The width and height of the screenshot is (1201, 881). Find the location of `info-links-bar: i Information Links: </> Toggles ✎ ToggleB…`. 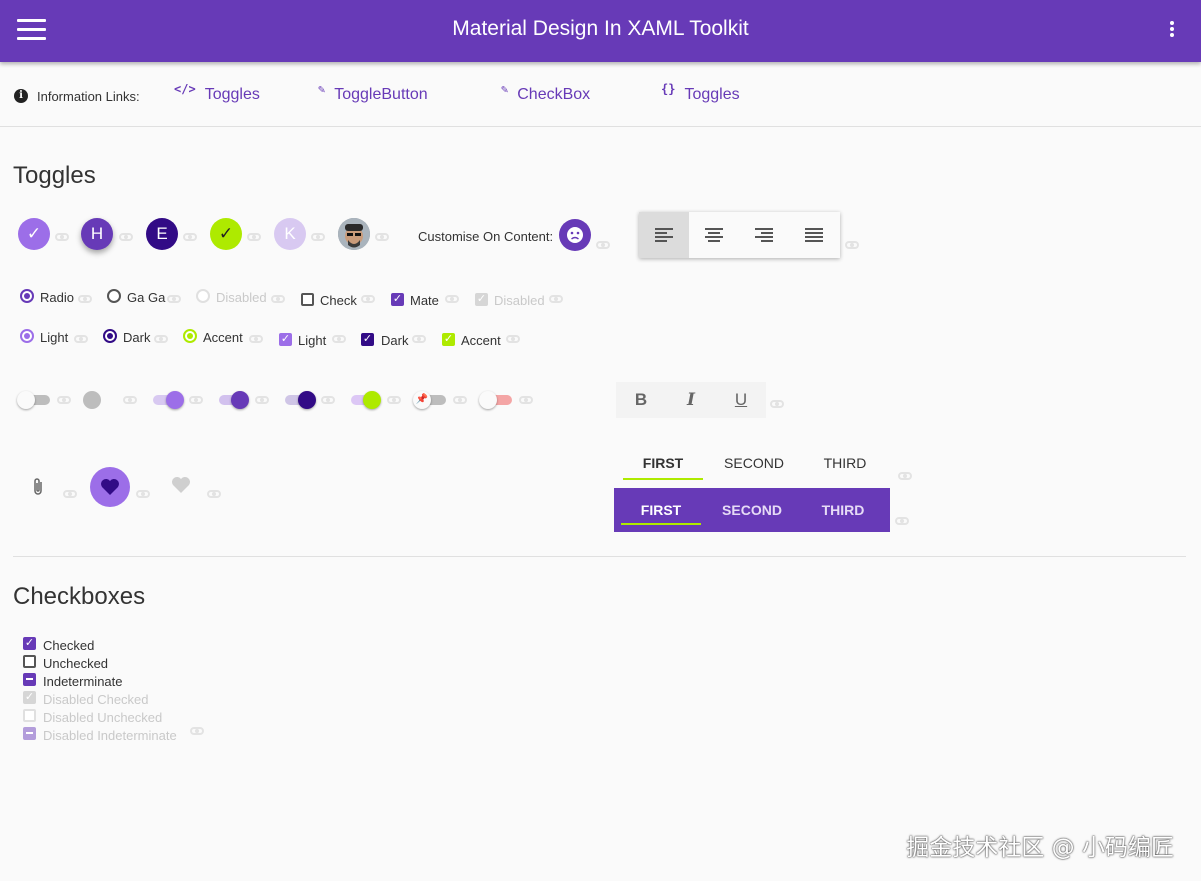

info-links-bar: i Information Links: </> Toggles ✎ ToggleB… is located at coordinates (600, 95).